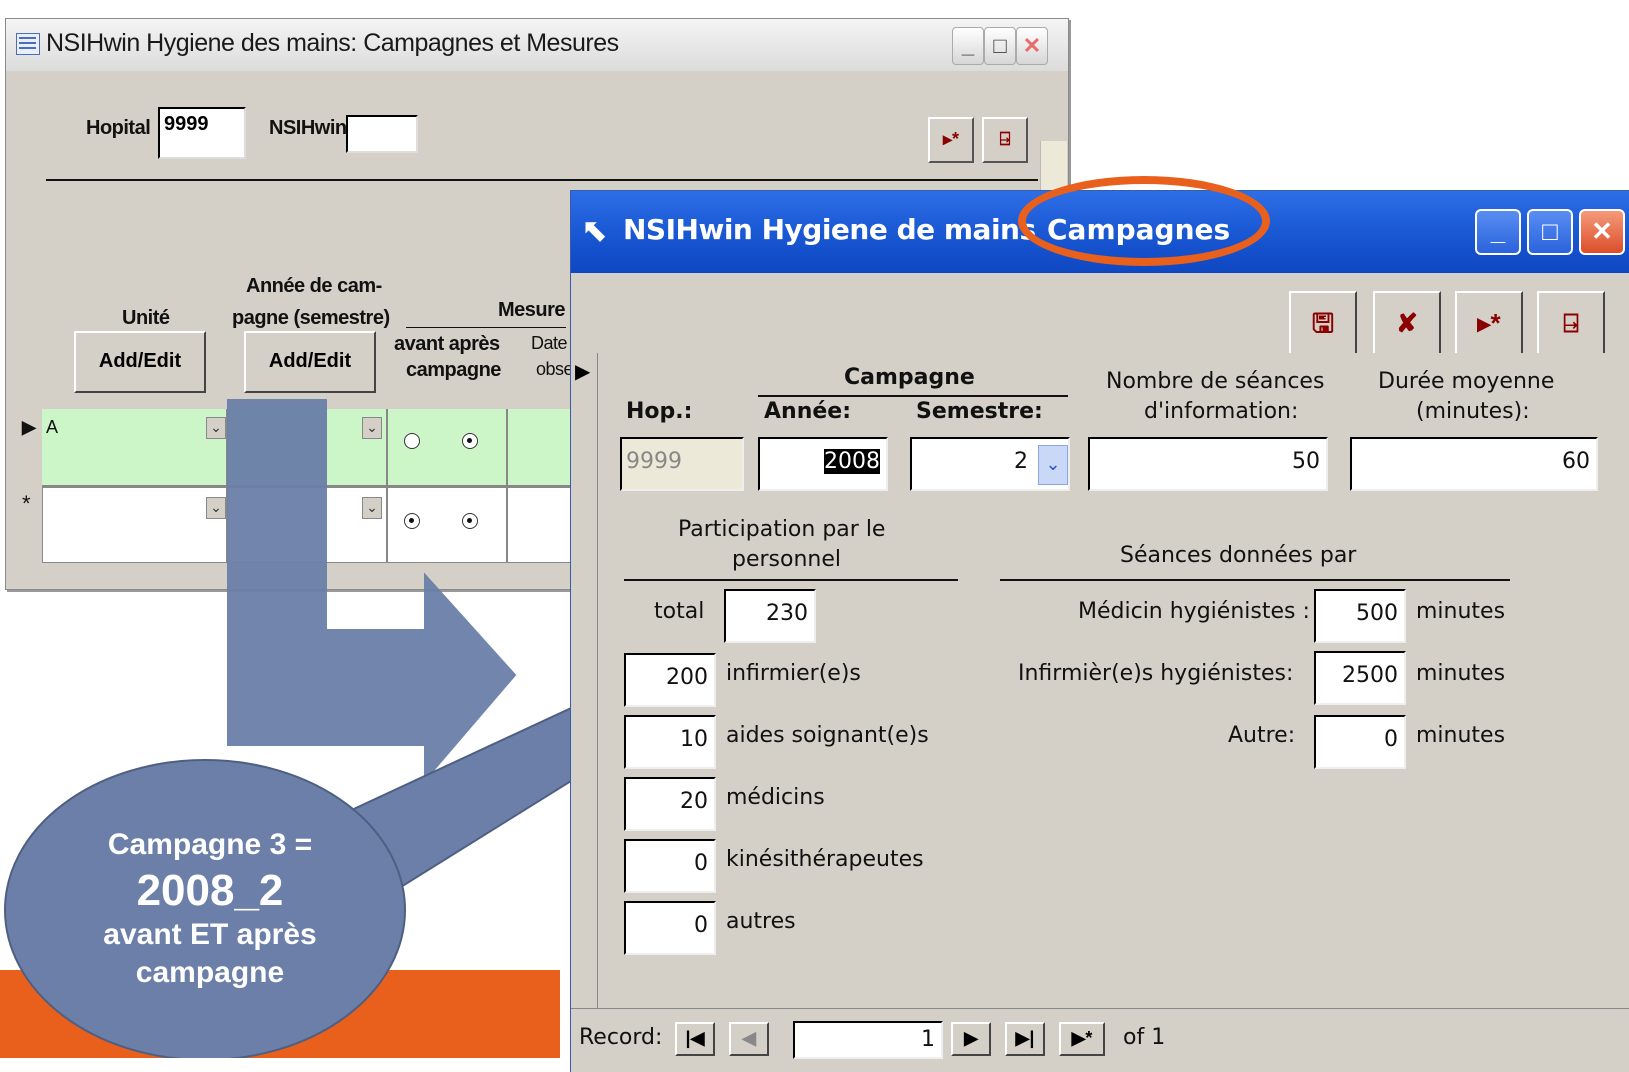 The height and width of the screenshot is (1072, 1629). I want to click on first-record-icon: |◀, so click(695, 1039).